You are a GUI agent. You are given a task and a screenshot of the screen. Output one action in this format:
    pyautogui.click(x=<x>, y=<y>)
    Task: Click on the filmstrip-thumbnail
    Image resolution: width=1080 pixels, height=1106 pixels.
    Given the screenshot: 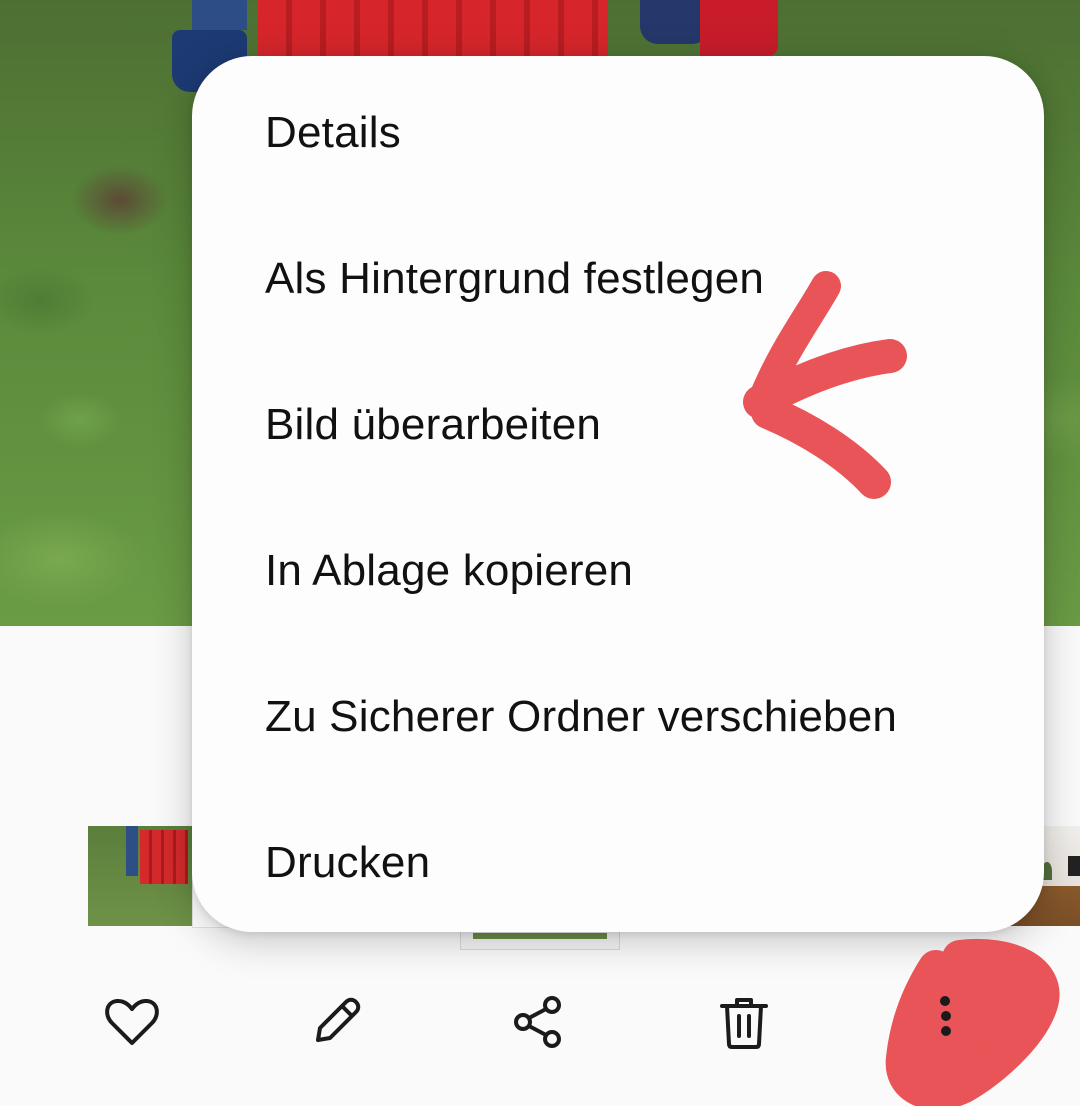 What is the action you would take?
    pyautogui.click(x=140, y=876)
    